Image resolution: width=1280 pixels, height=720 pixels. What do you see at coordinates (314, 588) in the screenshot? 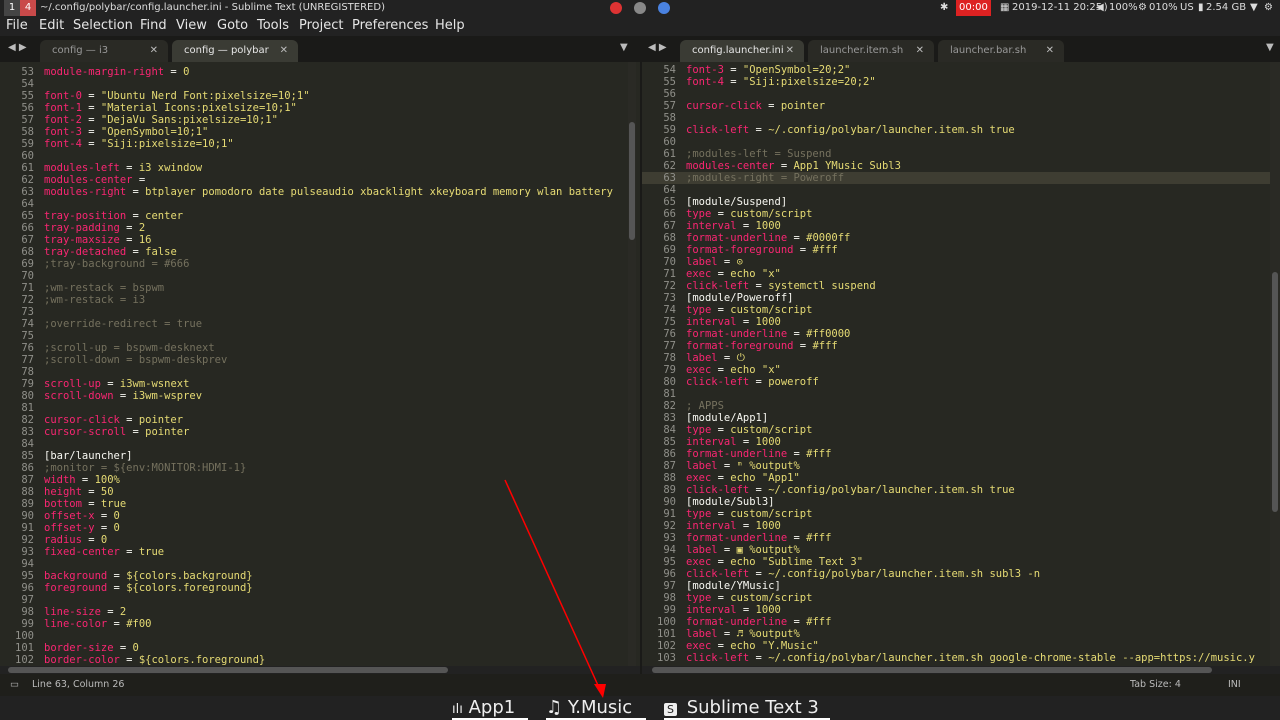
I see `code-line: 96 foreground = ${colors.foreground}` at bounding box center [314, 588].